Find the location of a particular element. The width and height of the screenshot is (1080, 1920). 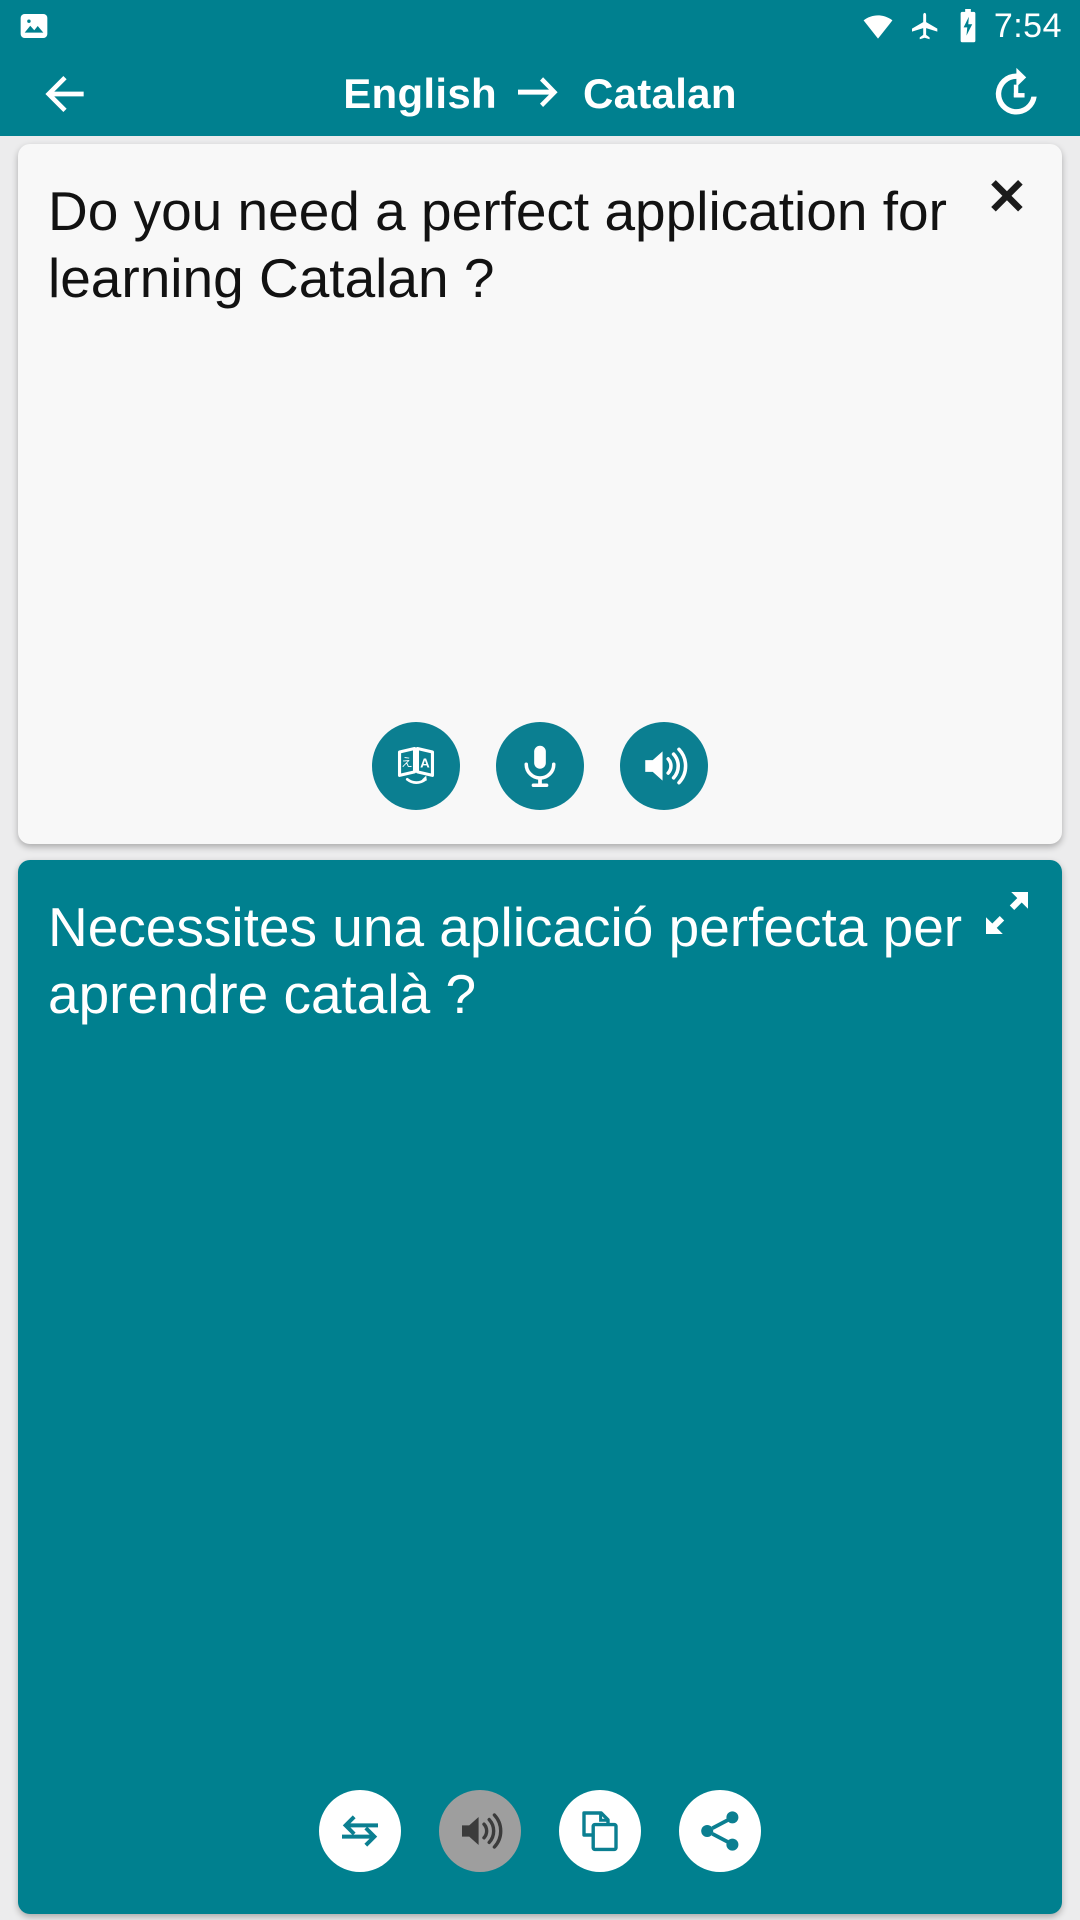

status-bar-notifications is located at coordinates (34, 26).